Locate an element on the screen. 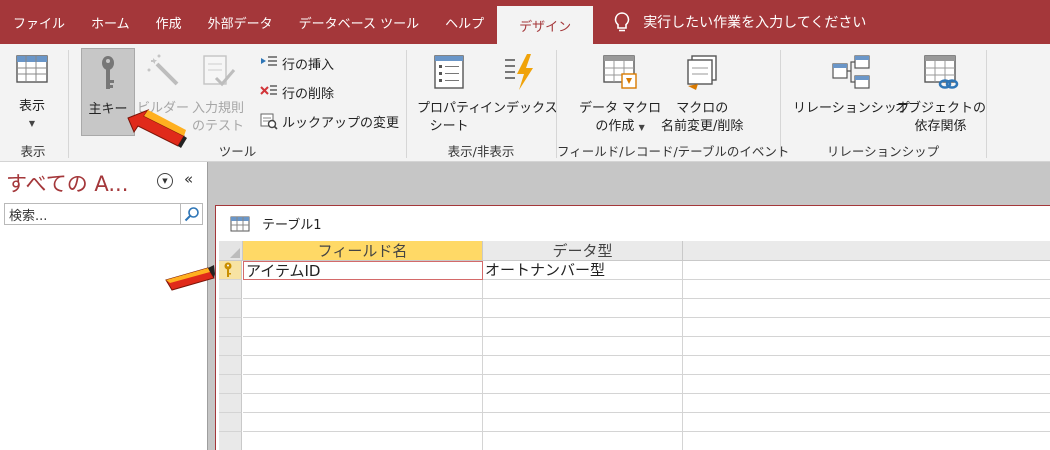 This screenshot has height=450, width=1050. group-tools-label: ツール is located at coordinates (237, 151).